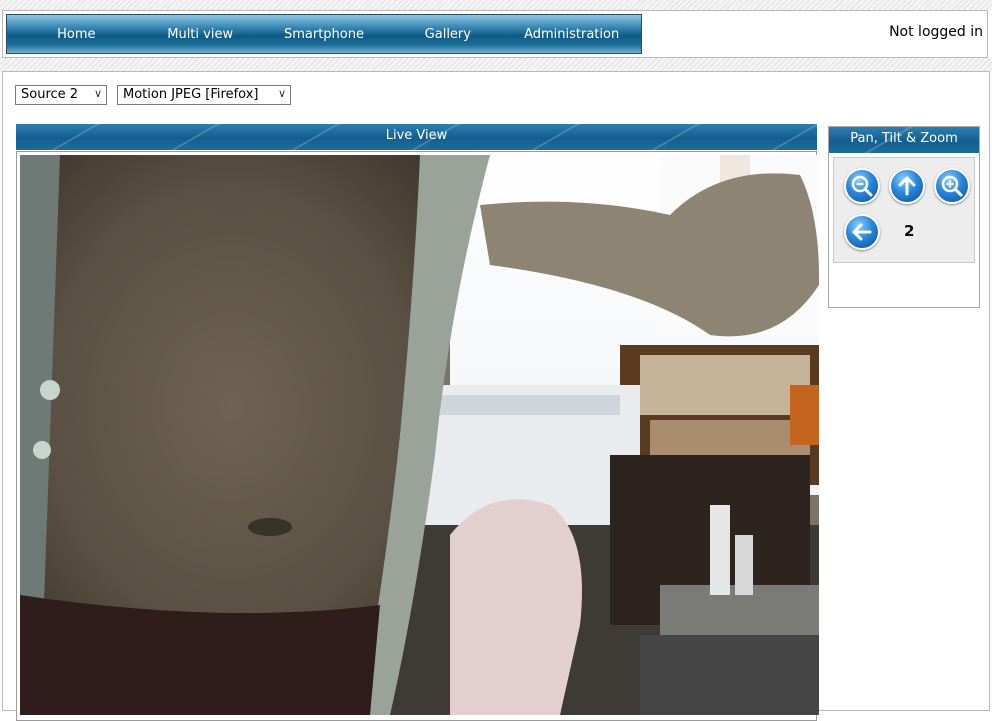 This screenshot has width=992, height=721. I want to click on ptz-title: Pan, Tilt & Zoom, so click(904, 138).